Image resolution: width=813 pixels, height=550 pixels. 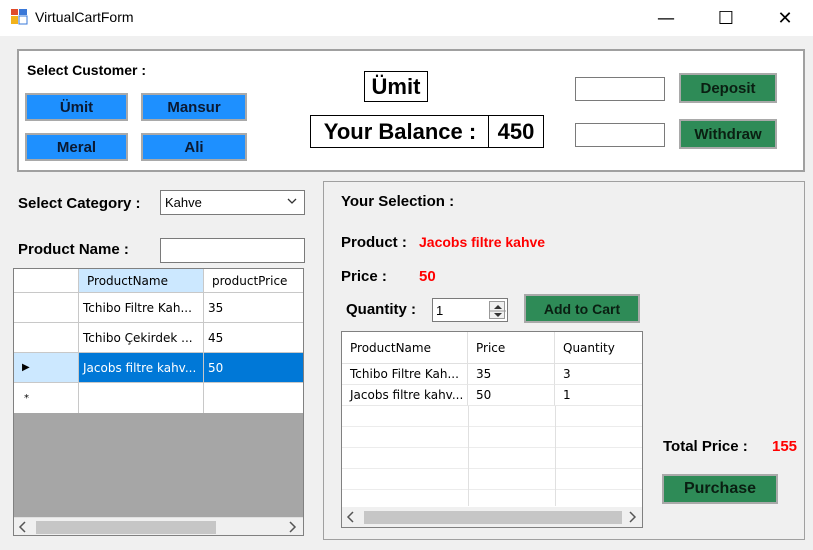 I want to click on stepper-buttons, so click(x=497, y=310).